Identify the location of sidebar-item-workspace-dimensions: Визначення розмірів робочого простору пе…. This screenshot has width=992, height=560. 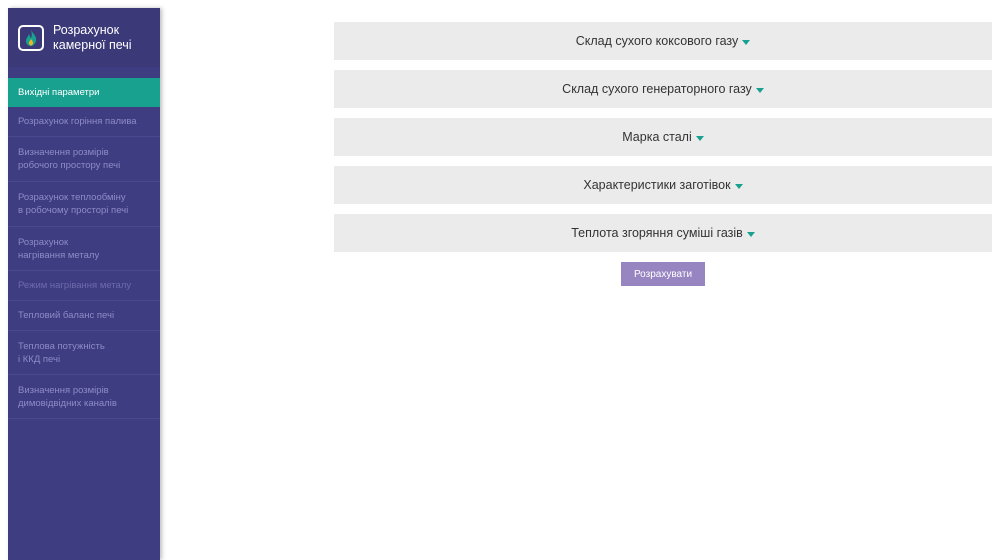
(84, 159).